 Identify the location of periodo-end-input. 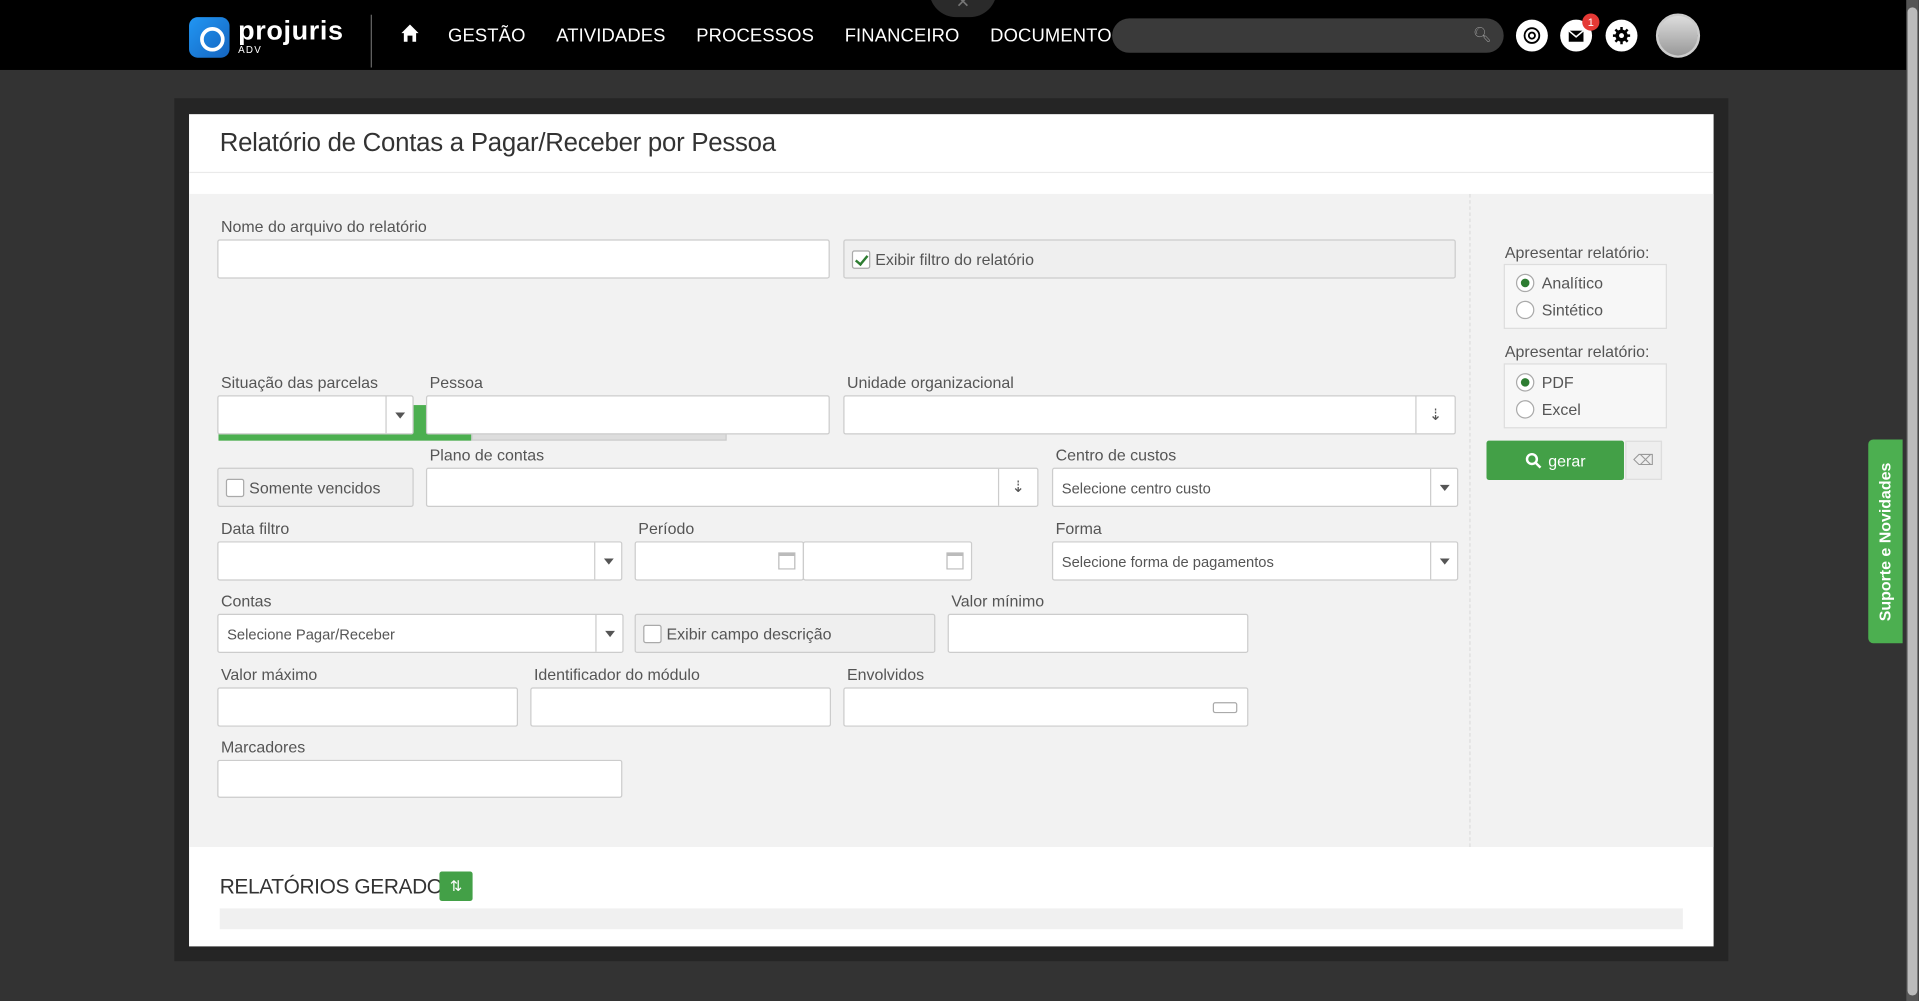
(887, 561).